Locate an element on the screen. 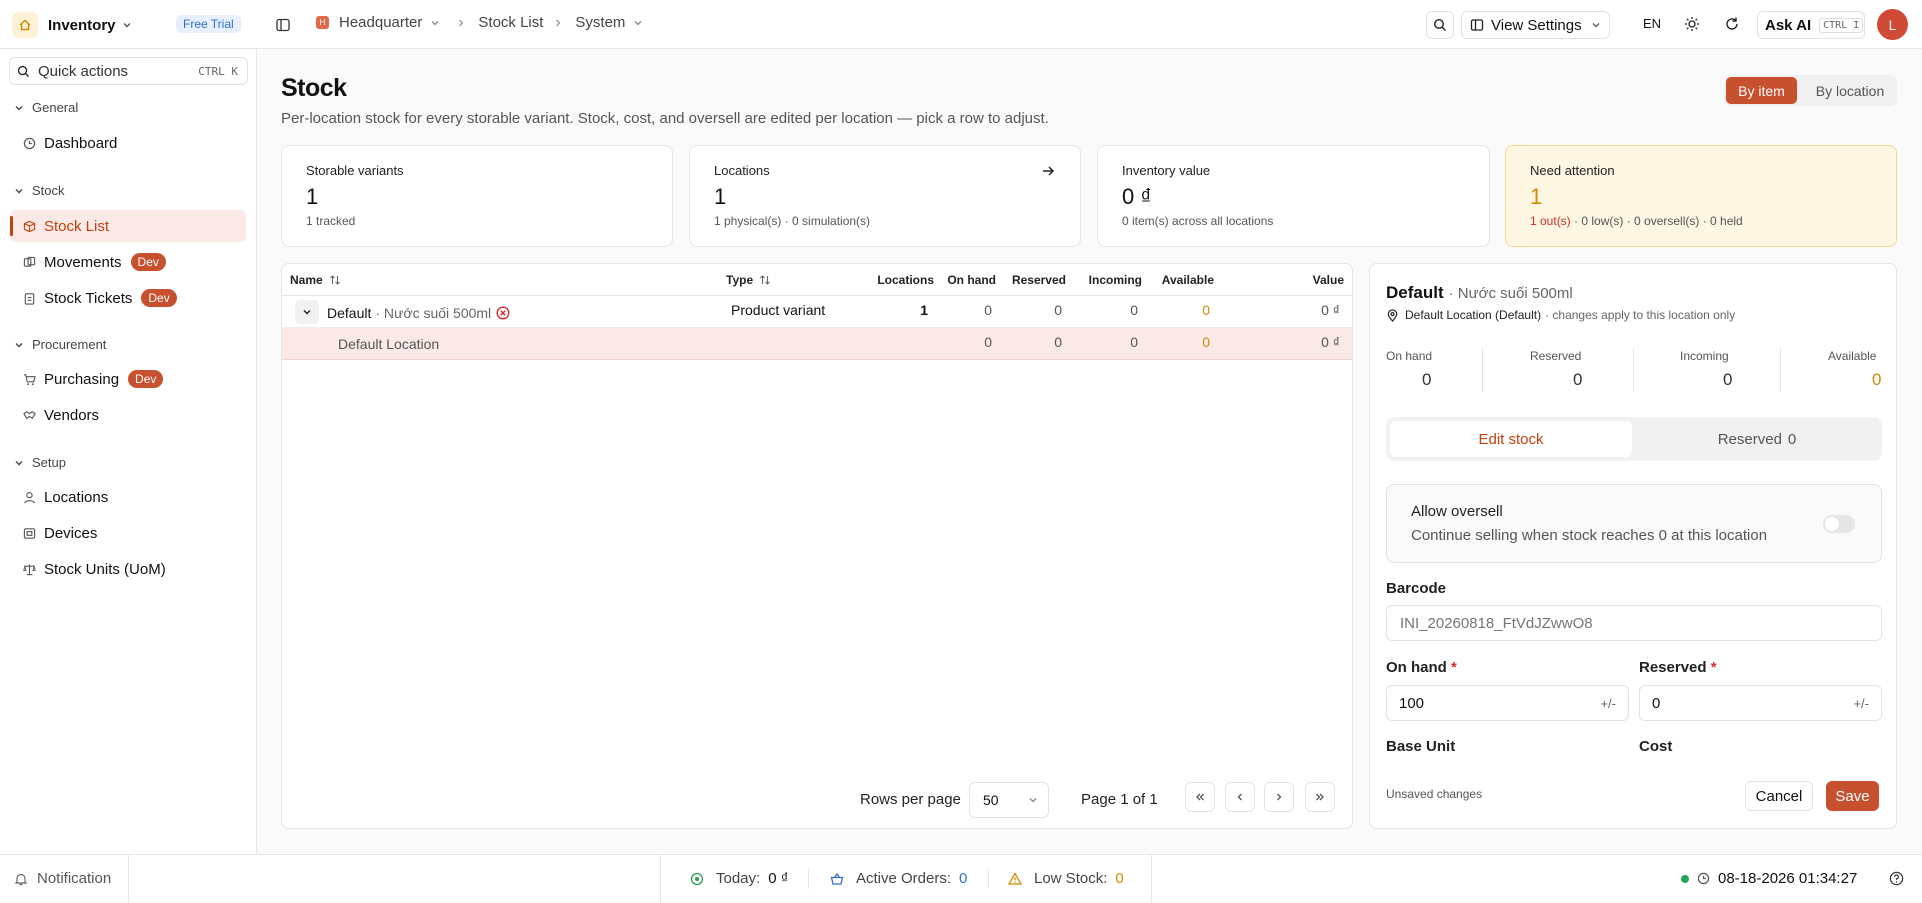 This screenshot has width=1922, height=903. tab-edit-stock: Edit stock is located at coordinates (1511, 439).